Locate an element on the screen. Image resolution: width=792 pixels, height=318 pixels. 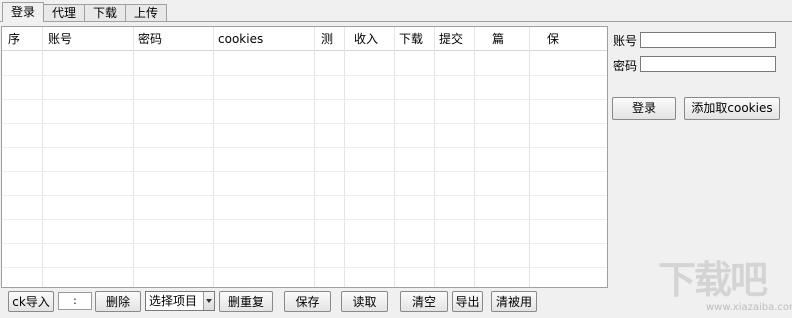
column-header-submit: 提交 is located at coordinates (451, 39).